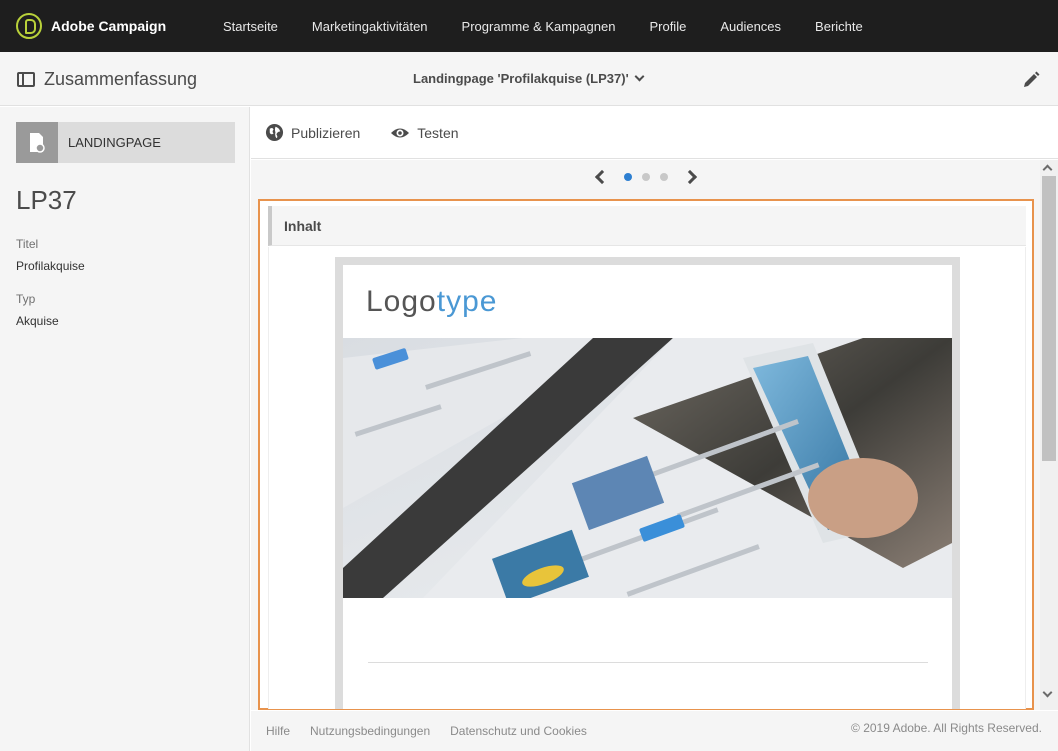 The image size is (1058, 751). I want to click on chevron-down-icon, so click(639, 76).